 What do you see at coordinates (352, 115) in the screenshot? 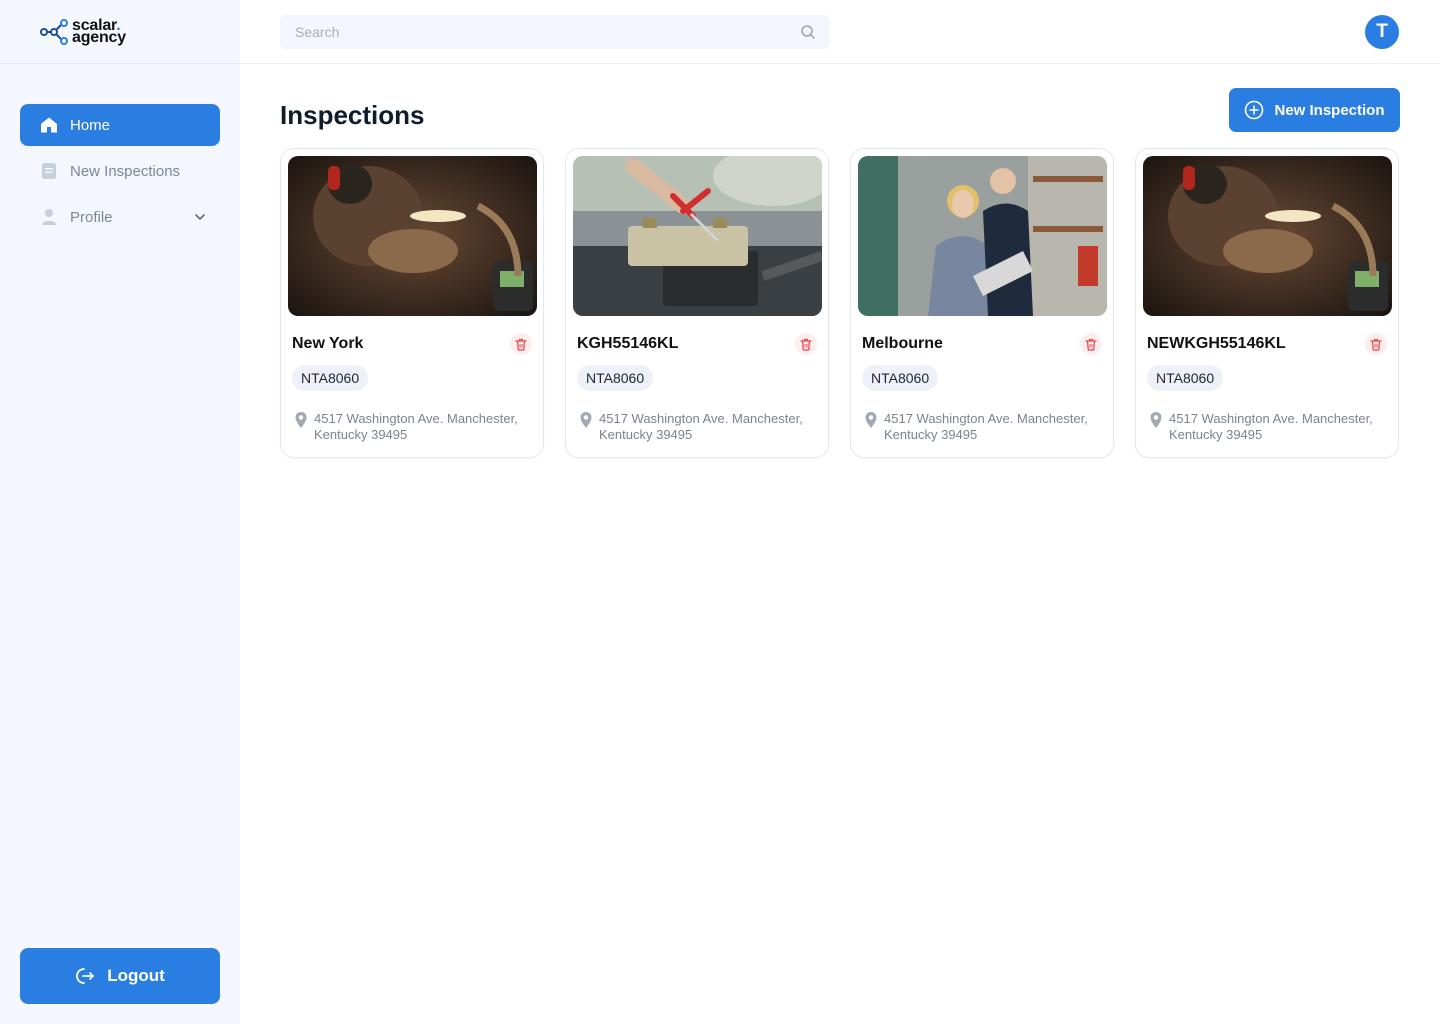
I see `page-title: Inspections` at bounding box center [352, 115].